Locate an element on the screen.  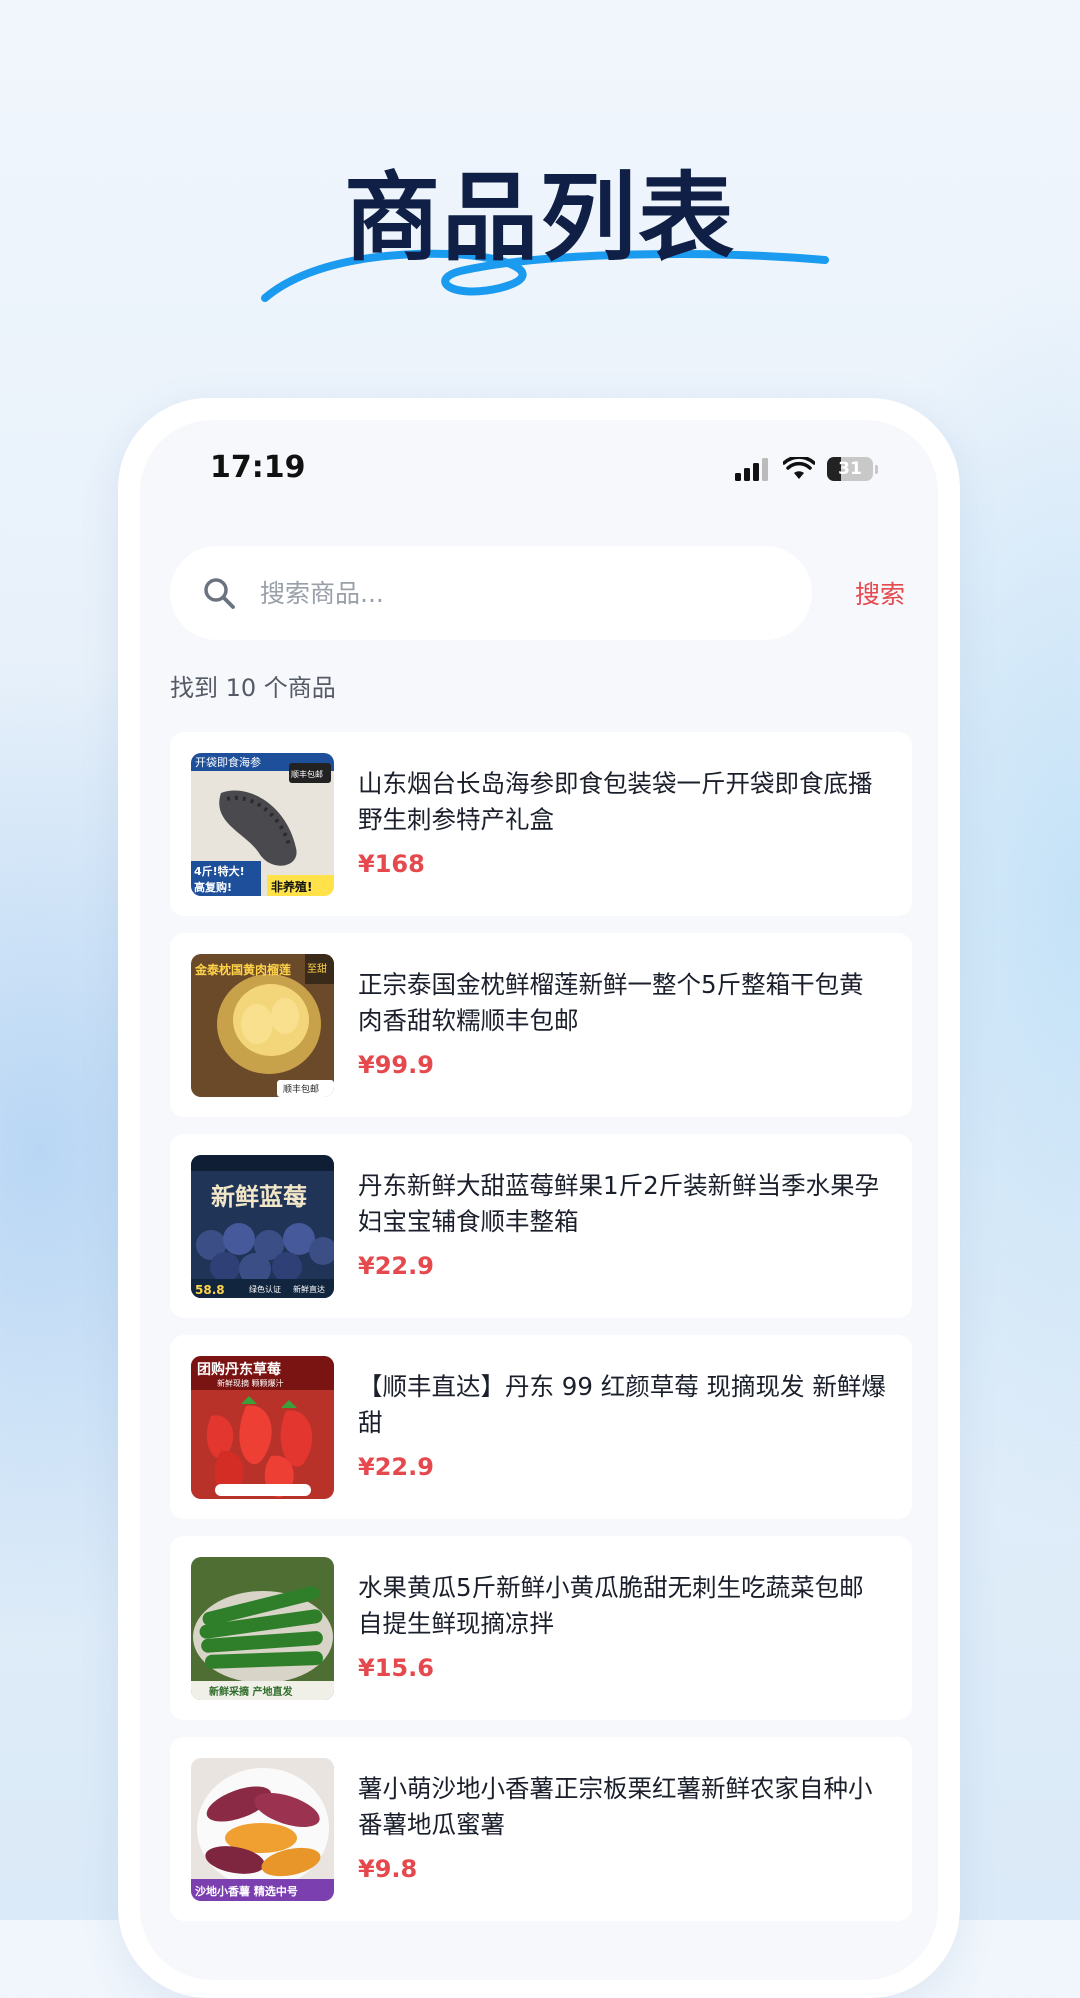
hero-header: 商品列表 is located at coordinates (540, 211).